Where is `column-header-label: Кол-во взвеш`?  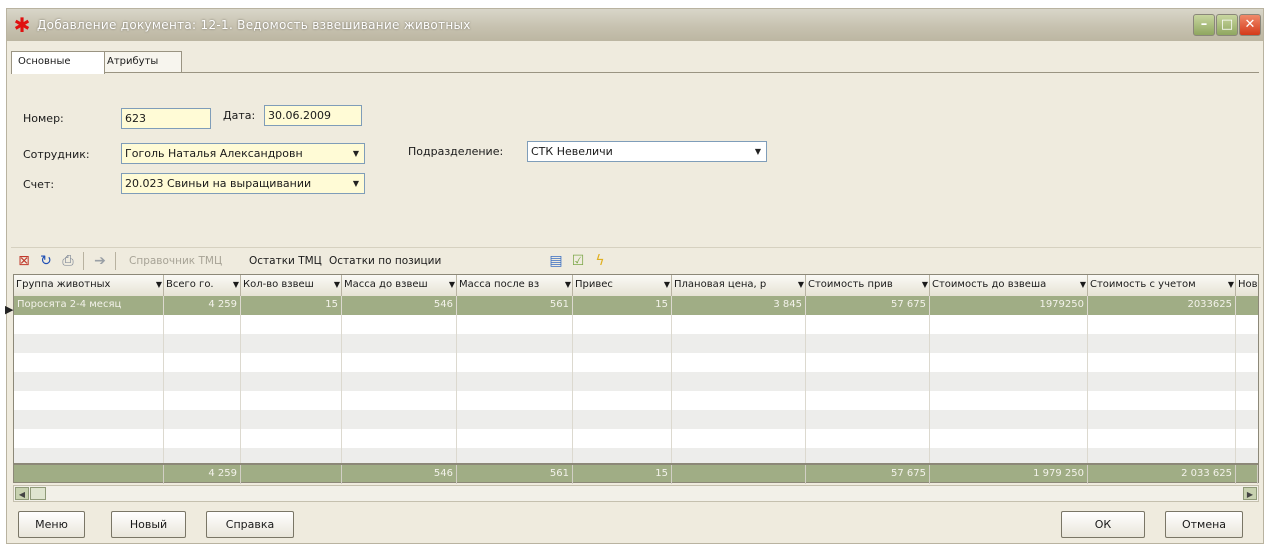
column-header-label: Кол-во взвеш is located at coordinates (278, 284).